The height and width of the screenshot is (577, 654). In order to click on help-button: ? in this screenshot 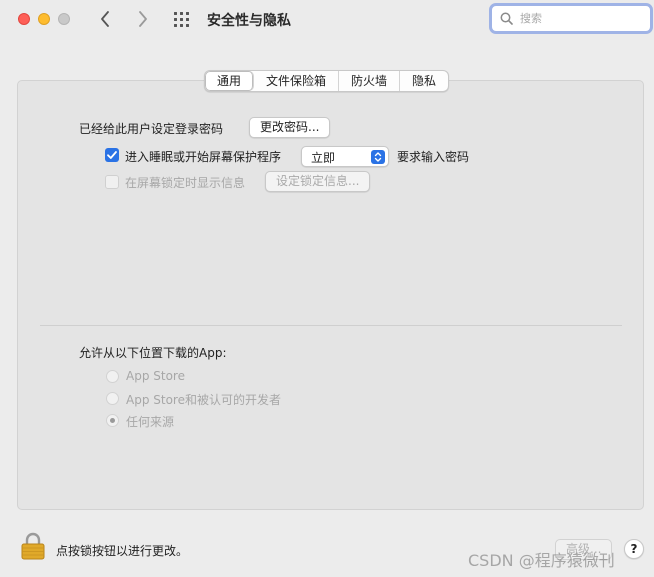, I will do `click(634, 549)`.